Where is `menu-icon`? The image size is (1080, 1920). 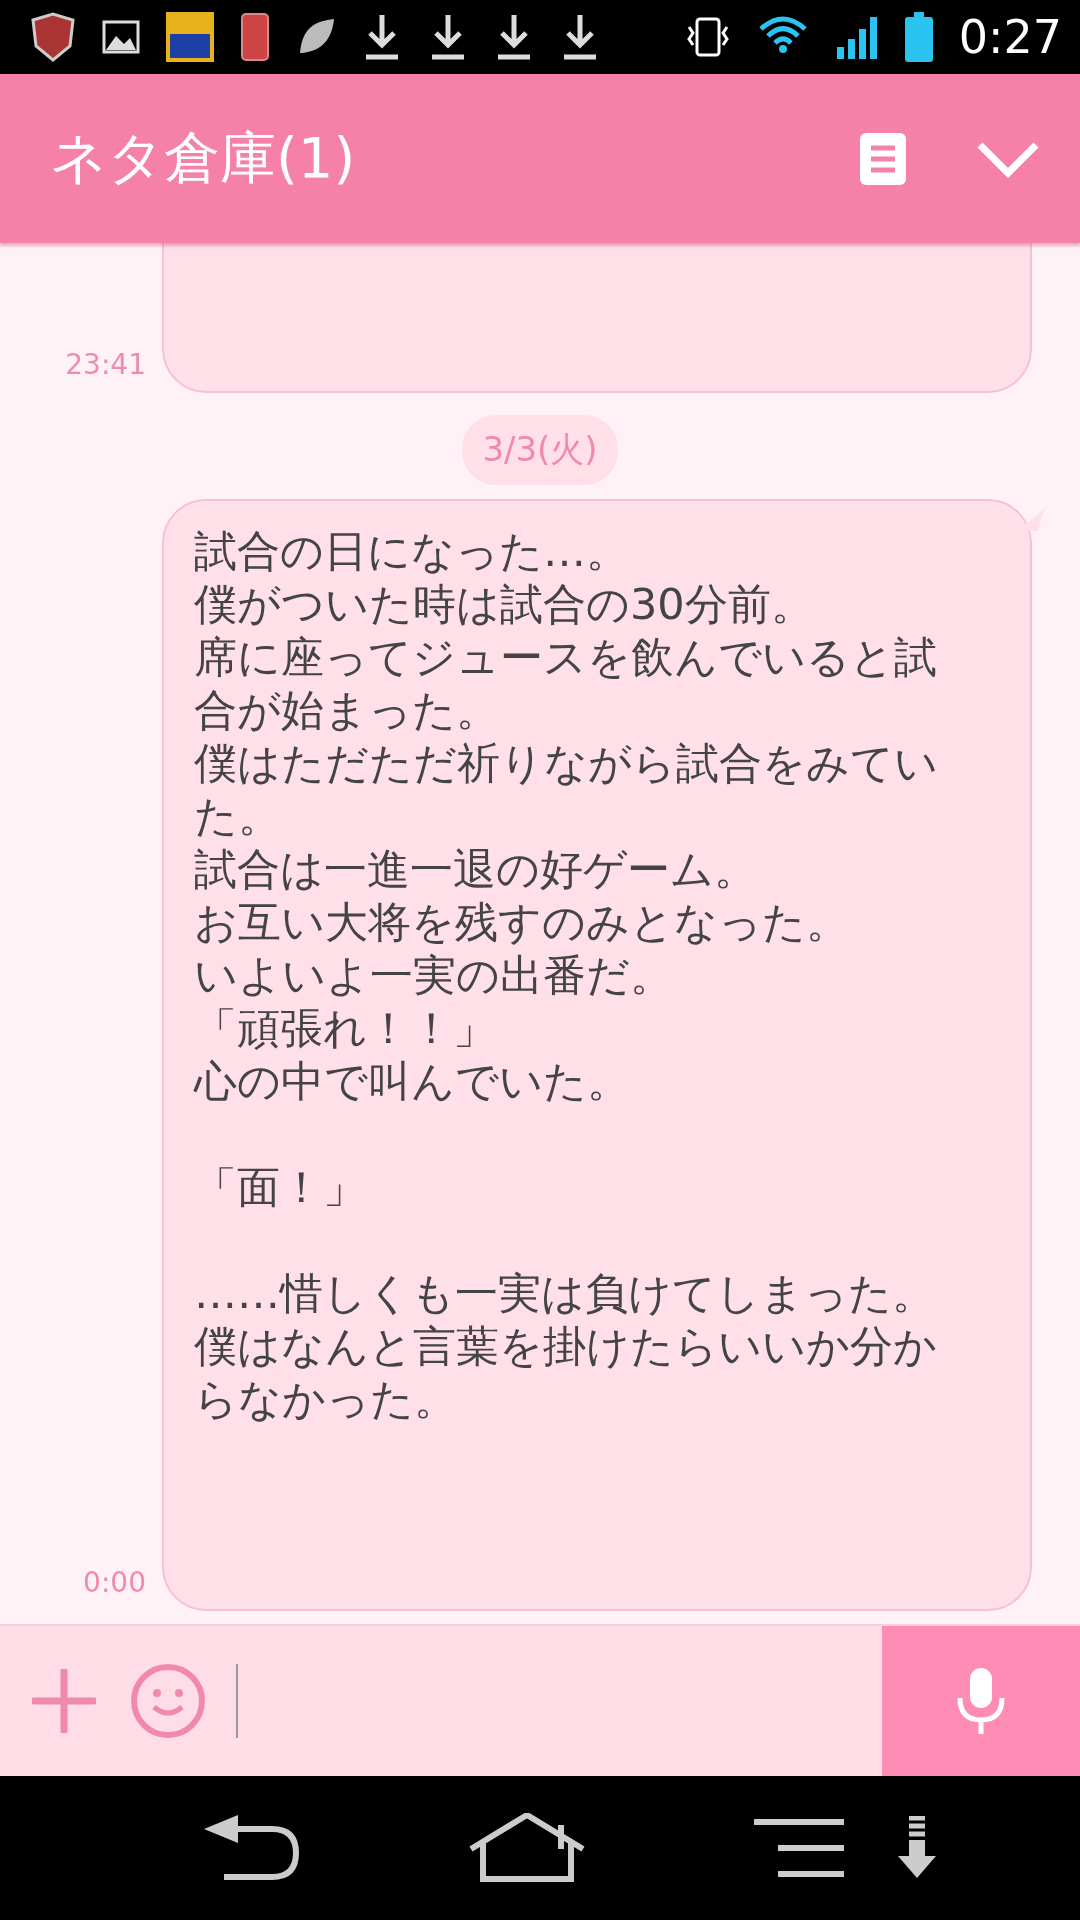
menu-icon is located at coordinates (798, 1848).